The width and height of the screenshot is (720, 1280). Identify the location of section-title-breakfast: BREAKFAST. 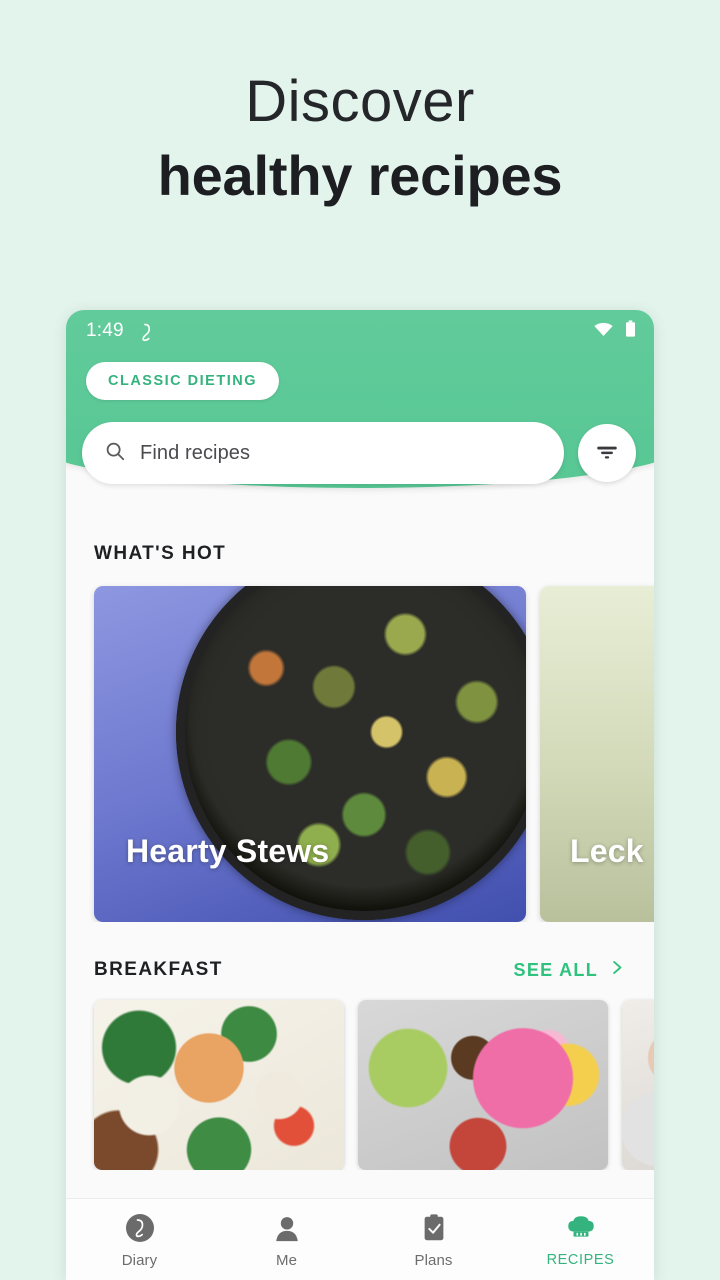
(158, 969).